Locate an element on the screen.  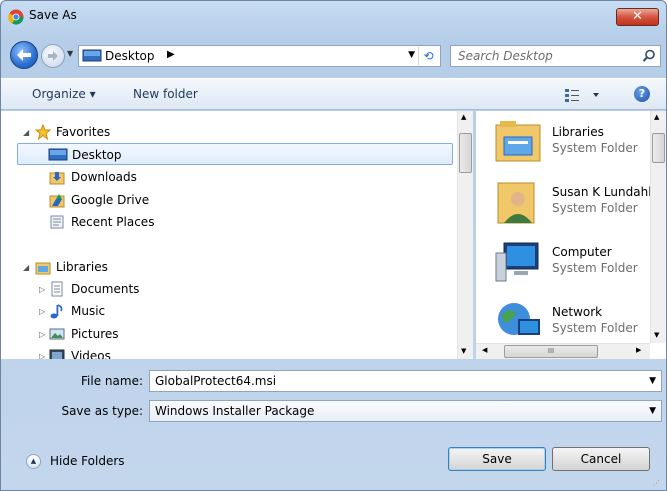
cancel-button: Cancel is located at coordinates (601, 459).